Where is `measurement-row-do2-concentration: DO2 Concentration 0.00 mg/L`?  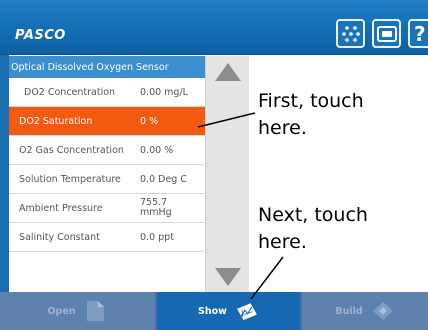 measurement-row-do2-concentration: DO2 Concentration 0.00 mg/L is located at coordinates (107, 92).